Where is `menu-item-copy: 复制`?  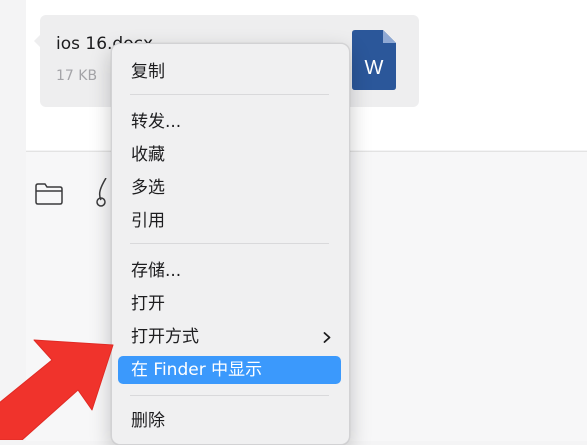 menu-item-copy: 复制 is located at coordinates (229, 72).